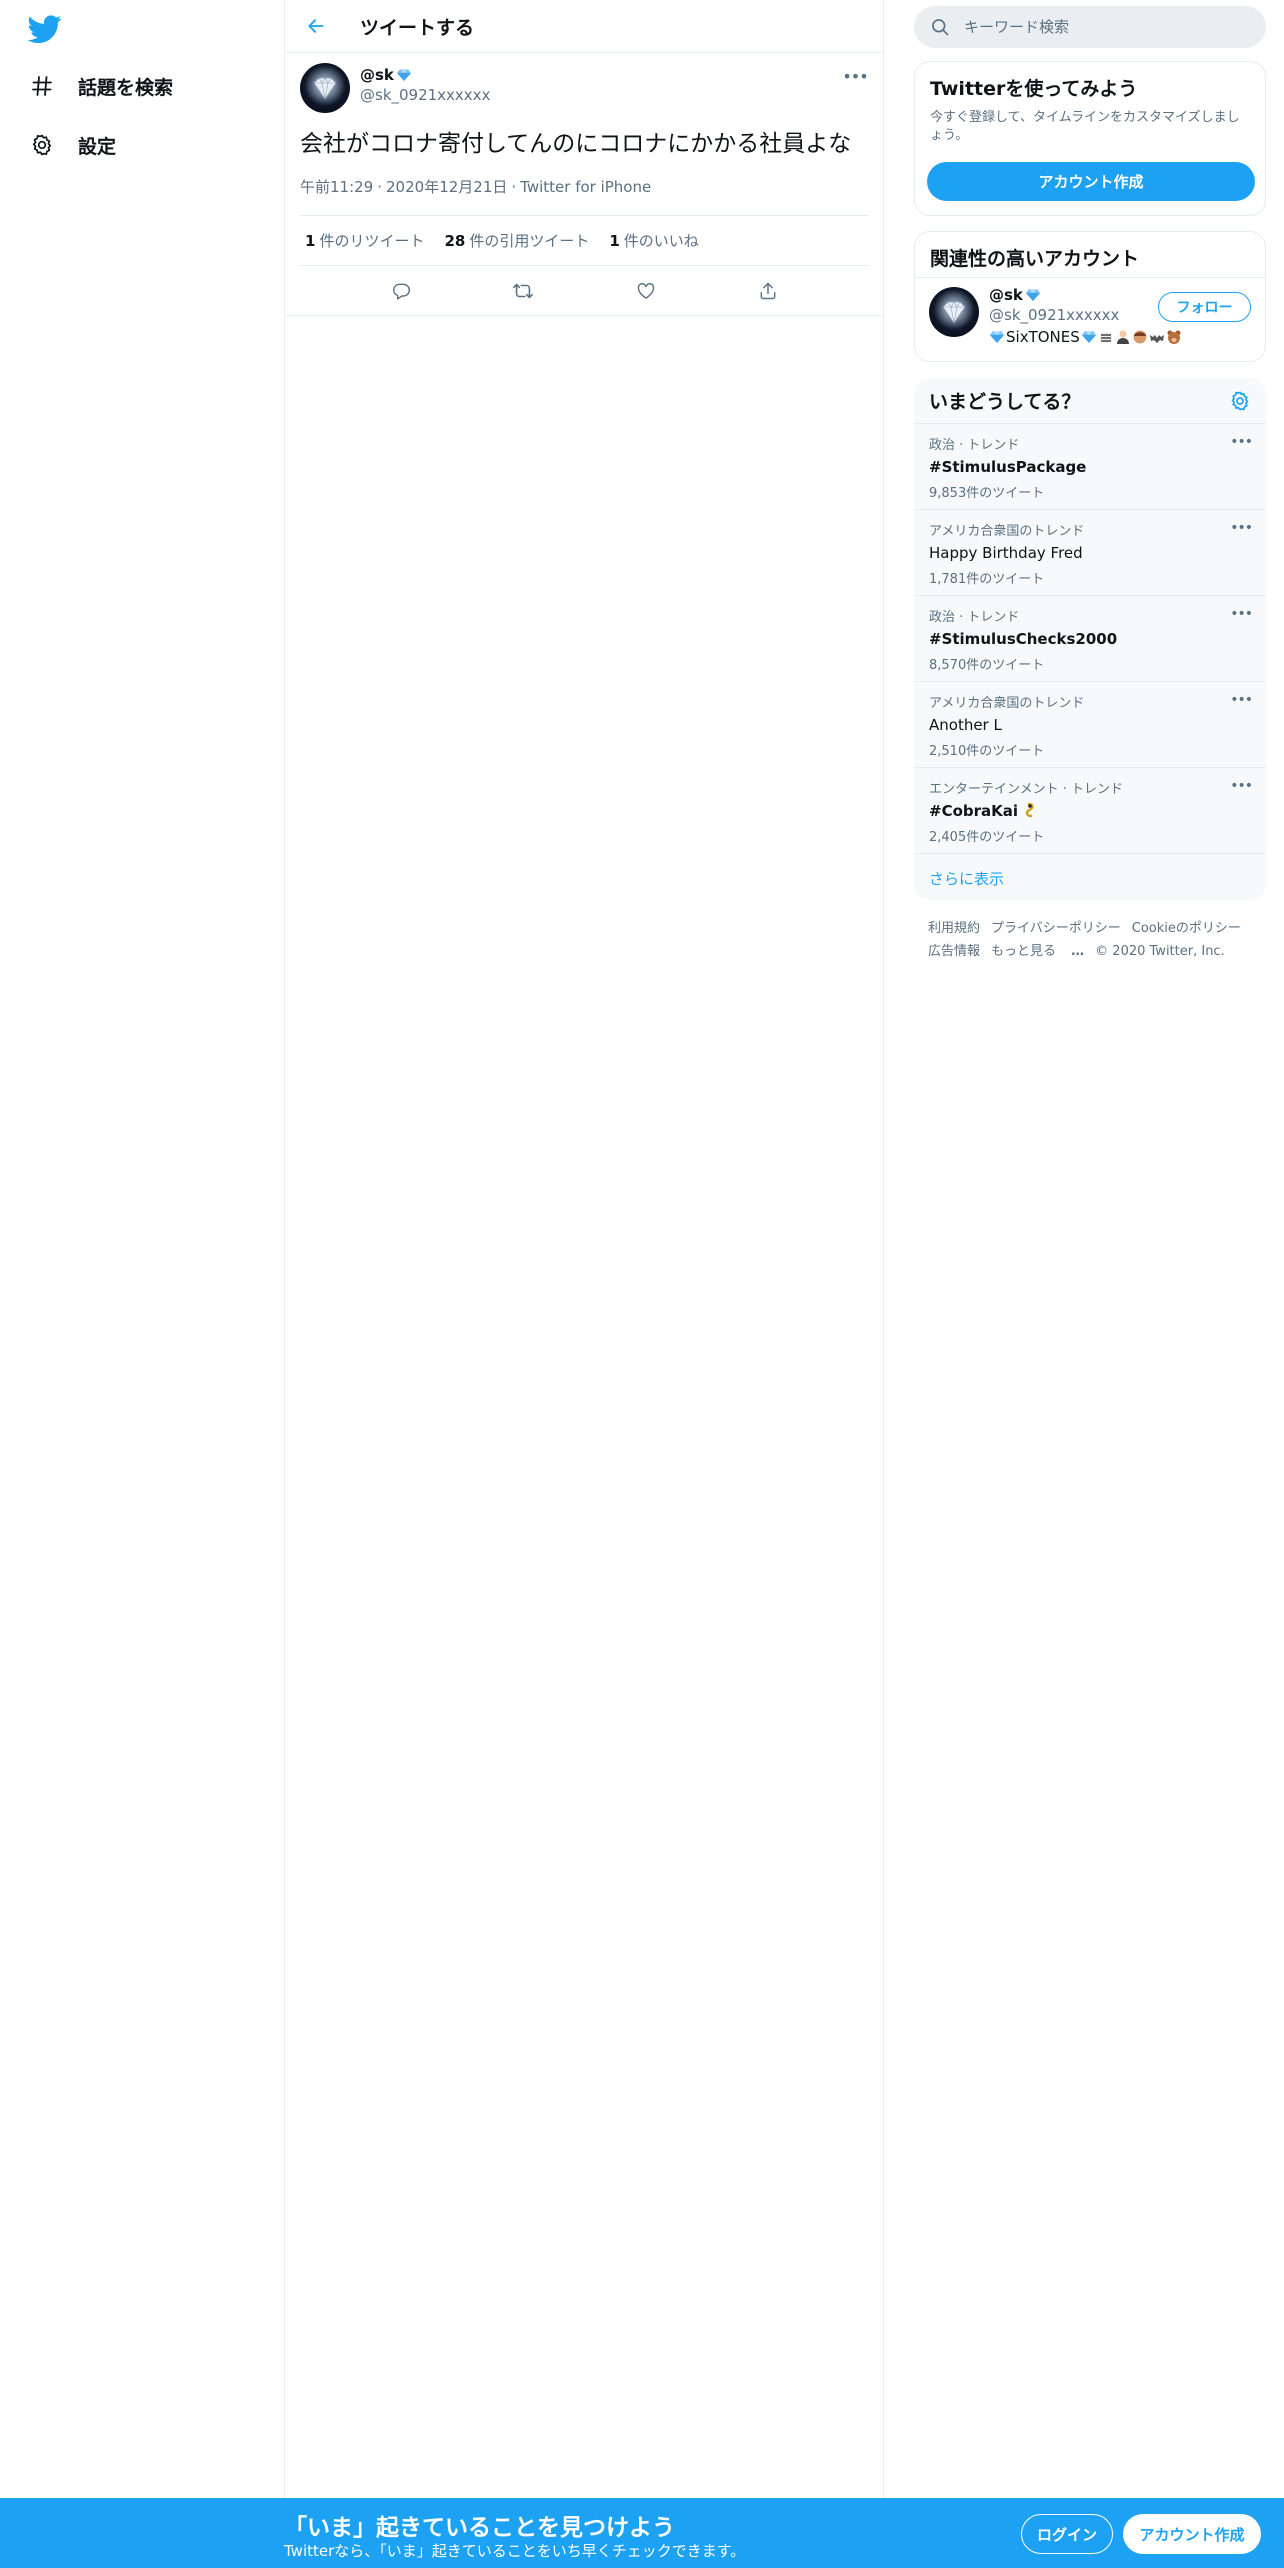 This screenshot has width=1284, height=2568. I want to click on follow-button: フォロー, so click(1204, 307).